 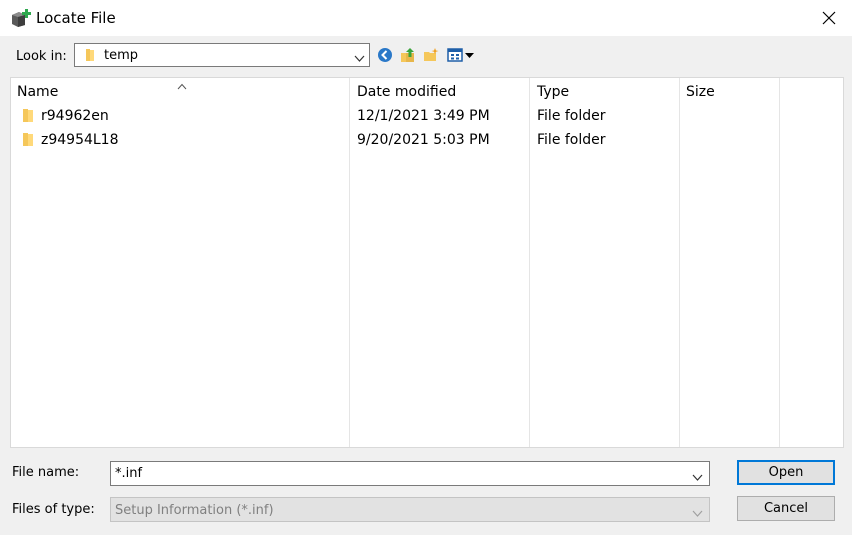 I want to click on file-name-label: File name:, so click(x=46, y=472).